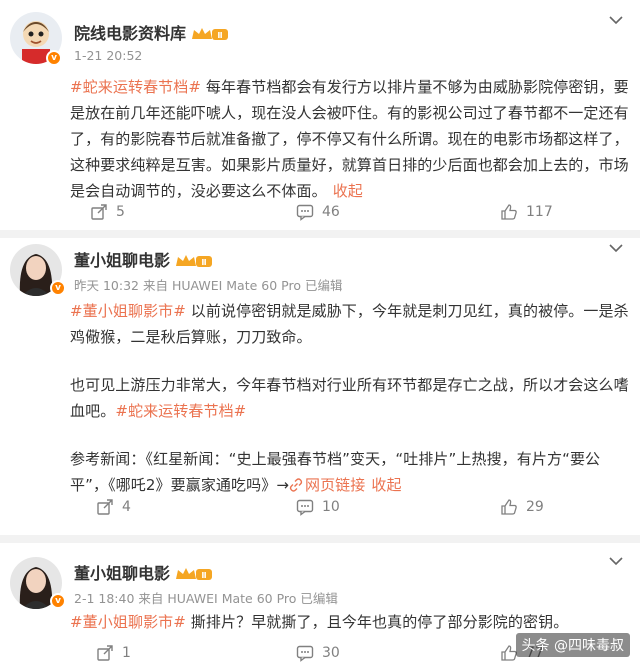  I want to click on action-bar: 4 10 29, so click(320, 511).